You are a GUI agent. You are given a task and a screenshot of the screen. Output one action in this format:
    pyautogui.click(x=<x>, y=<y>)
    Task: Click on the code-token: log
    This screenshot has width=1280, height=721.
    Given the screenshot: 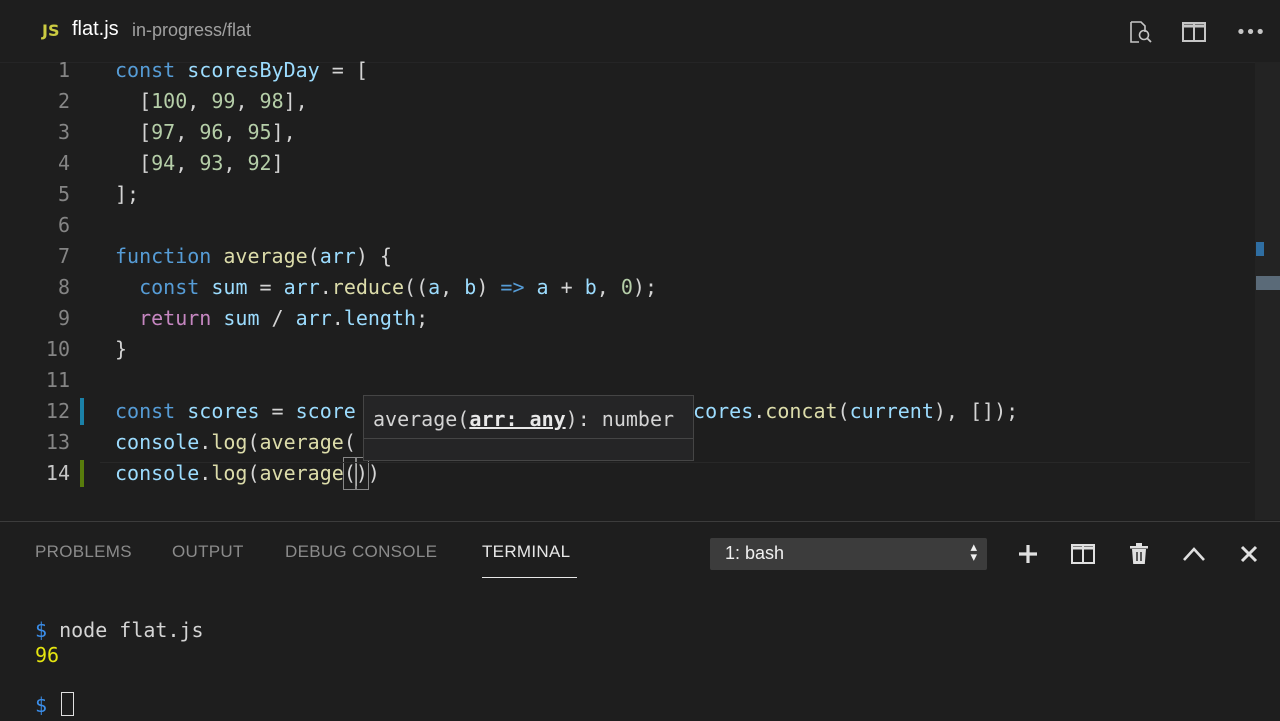 What is the action you would take?
    pyautogui.click(x=229, y=442)
    